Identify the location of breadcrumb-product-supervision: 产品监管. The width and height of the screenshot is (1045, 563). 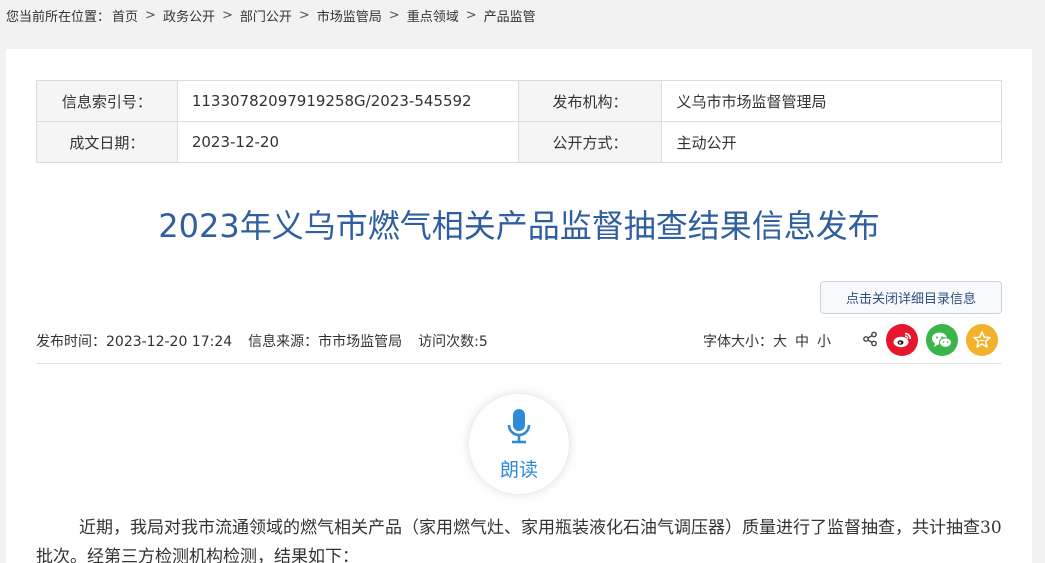
(510, 15).